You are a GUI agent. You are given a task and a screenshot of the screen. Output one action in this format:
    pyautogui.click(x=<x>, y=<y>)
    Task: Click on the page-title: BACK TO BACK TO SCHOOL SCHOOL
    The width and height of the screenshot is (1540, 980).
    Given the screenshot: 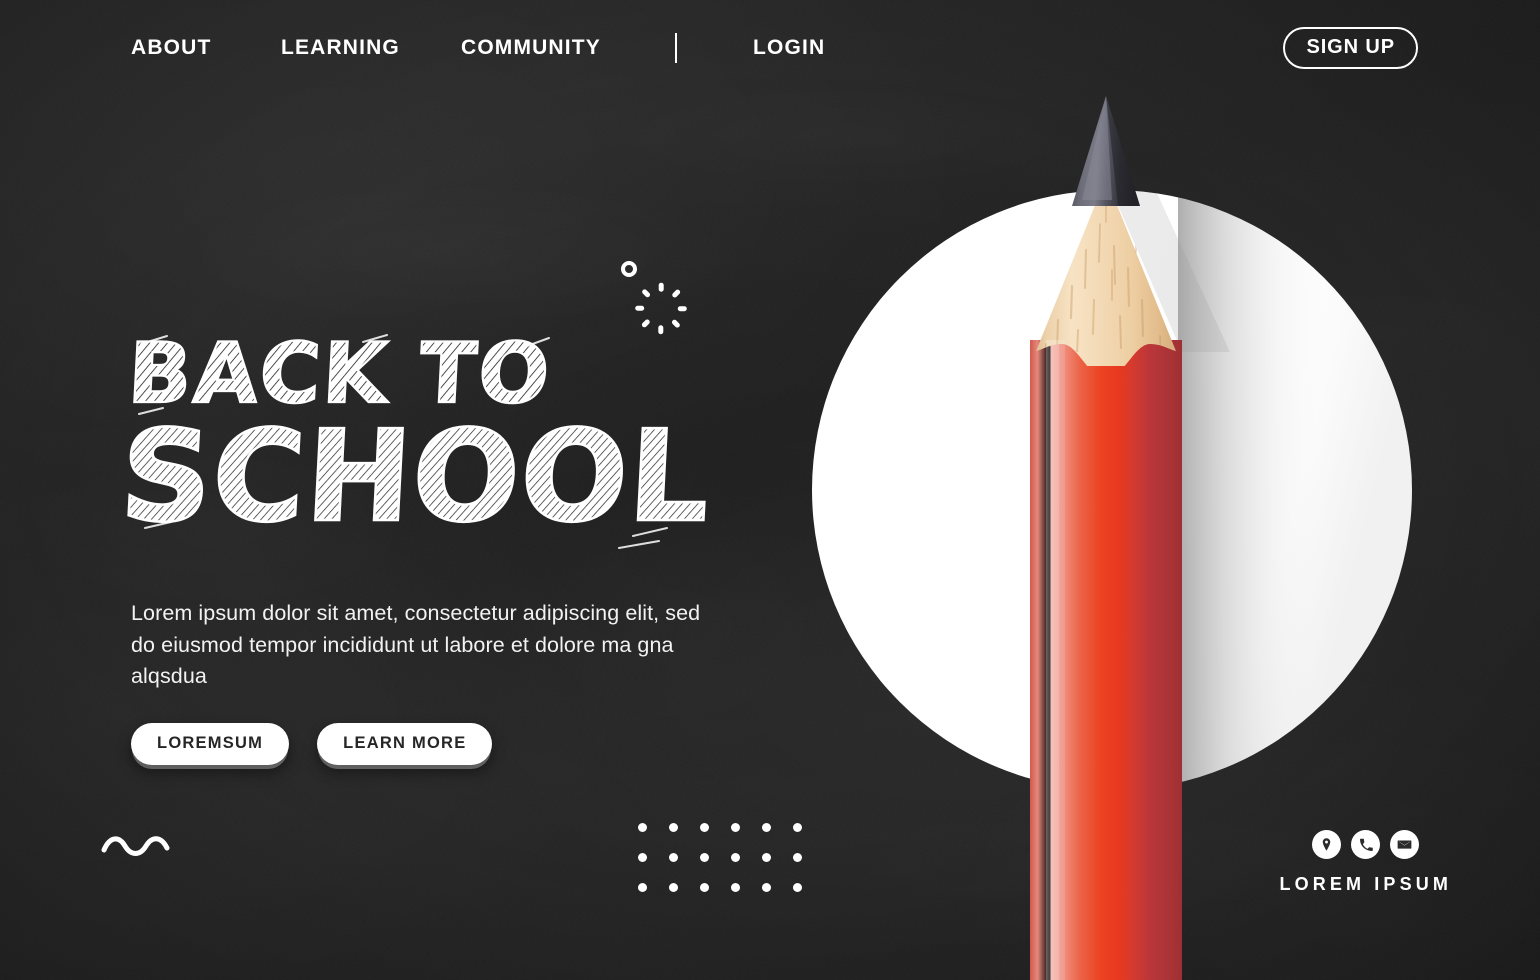 What is the action you would take?
    pyautogui.click(x=443, y=453)
    